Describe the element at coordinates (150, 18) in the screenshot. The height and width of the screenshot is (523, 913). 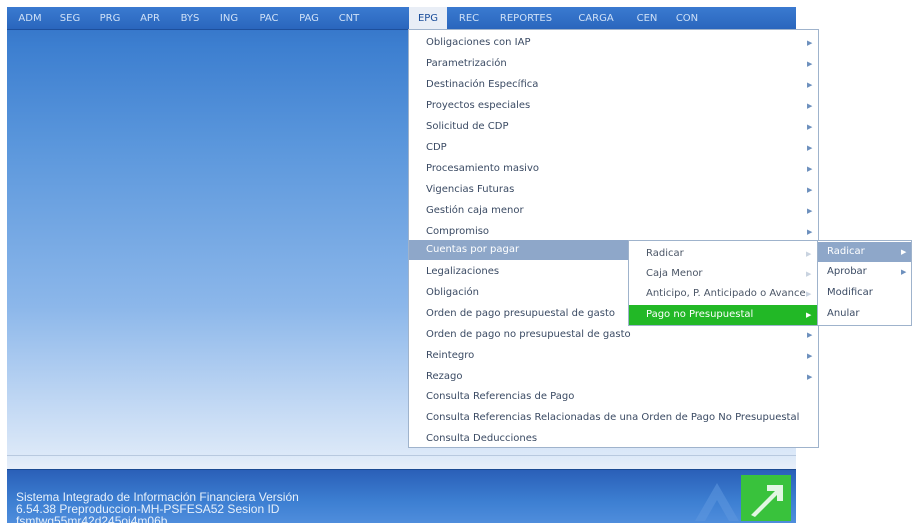
I see `menu-apr: APR` at that location.